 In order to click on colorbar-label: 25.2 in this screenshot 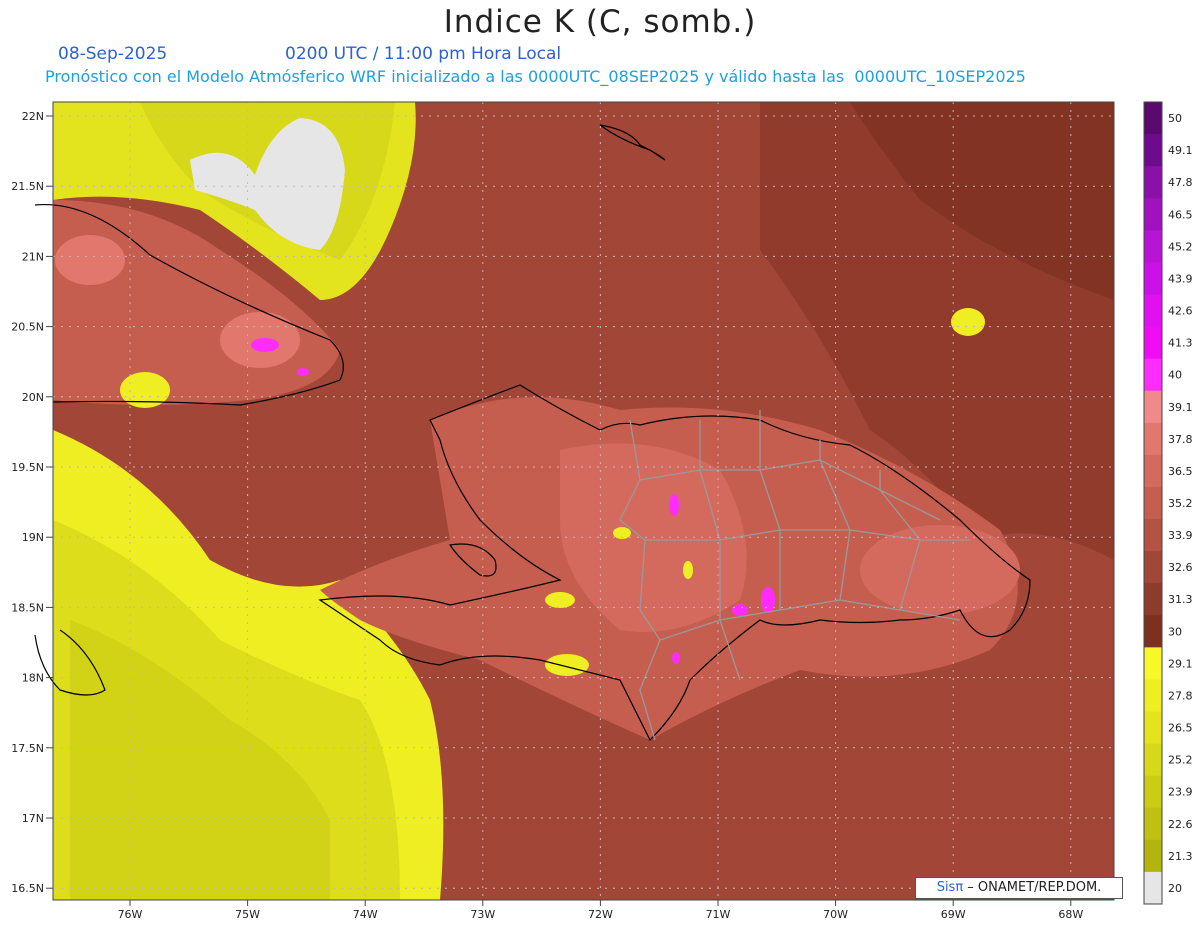, I will do `click(1180, 760)`.